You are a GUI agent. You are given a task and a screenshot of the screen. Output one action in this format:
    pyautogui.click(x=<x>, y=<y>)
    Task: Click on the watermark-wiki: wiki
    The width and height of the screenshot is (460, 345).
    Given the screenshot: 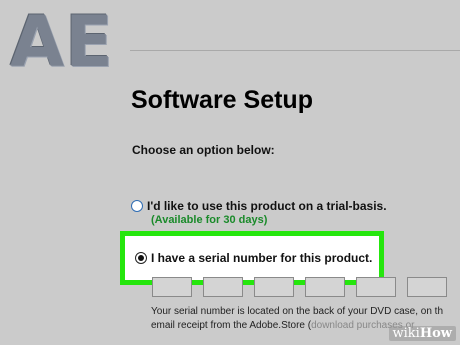 What is the action you would take?
    pyautogui.click(x=406, y=333)
    